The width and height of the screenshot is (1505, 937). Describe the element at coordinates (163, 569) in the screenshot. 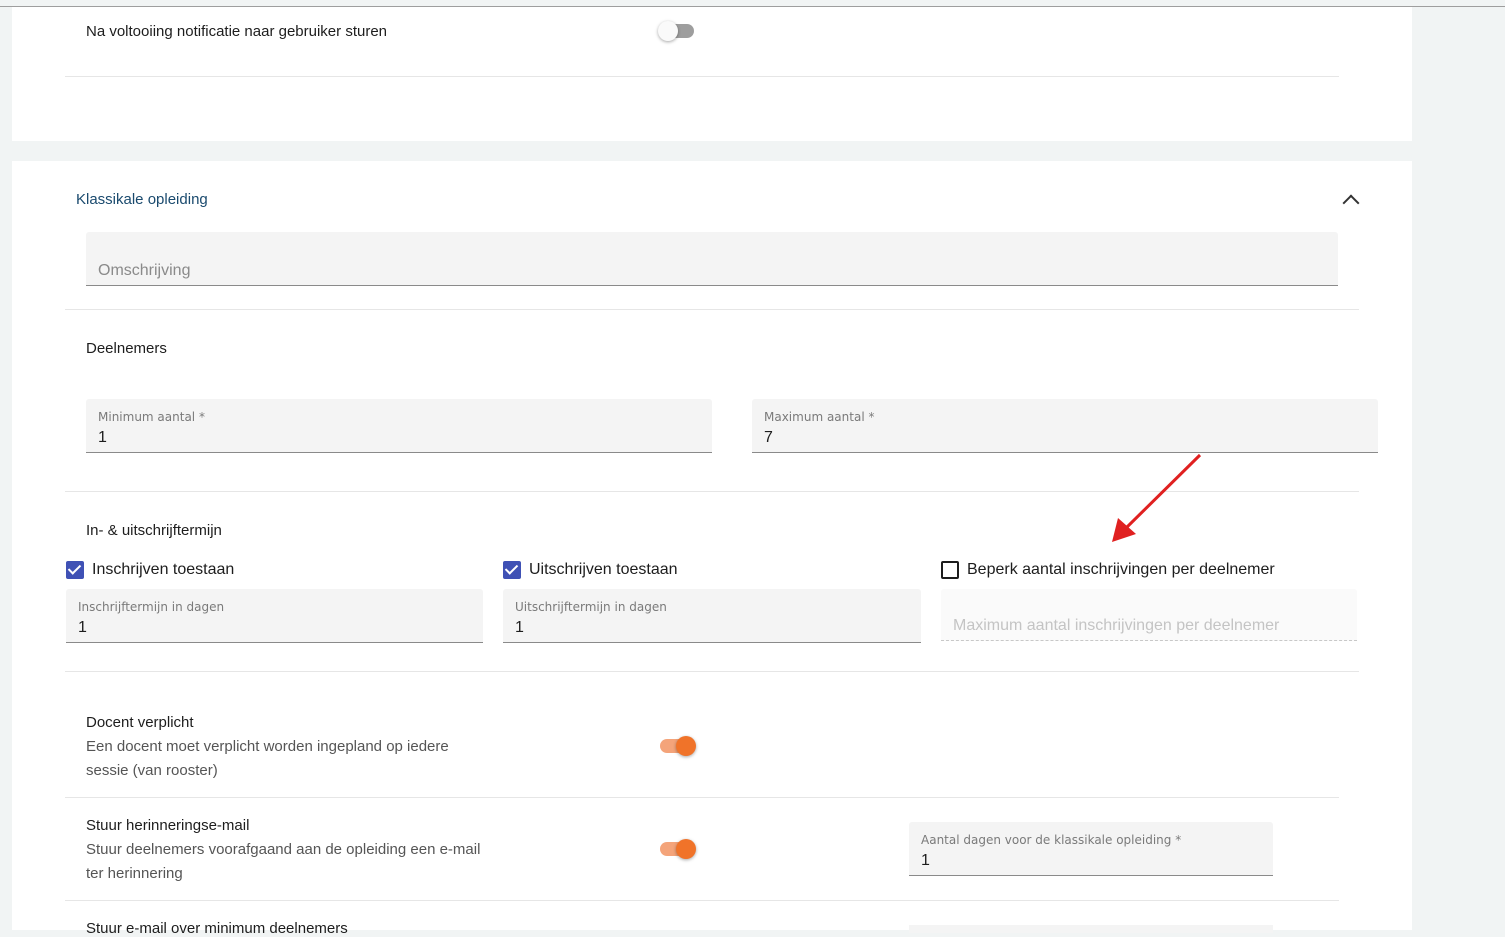

I see `enroll-allowed-label: Inschrijven toestaan` at that location.